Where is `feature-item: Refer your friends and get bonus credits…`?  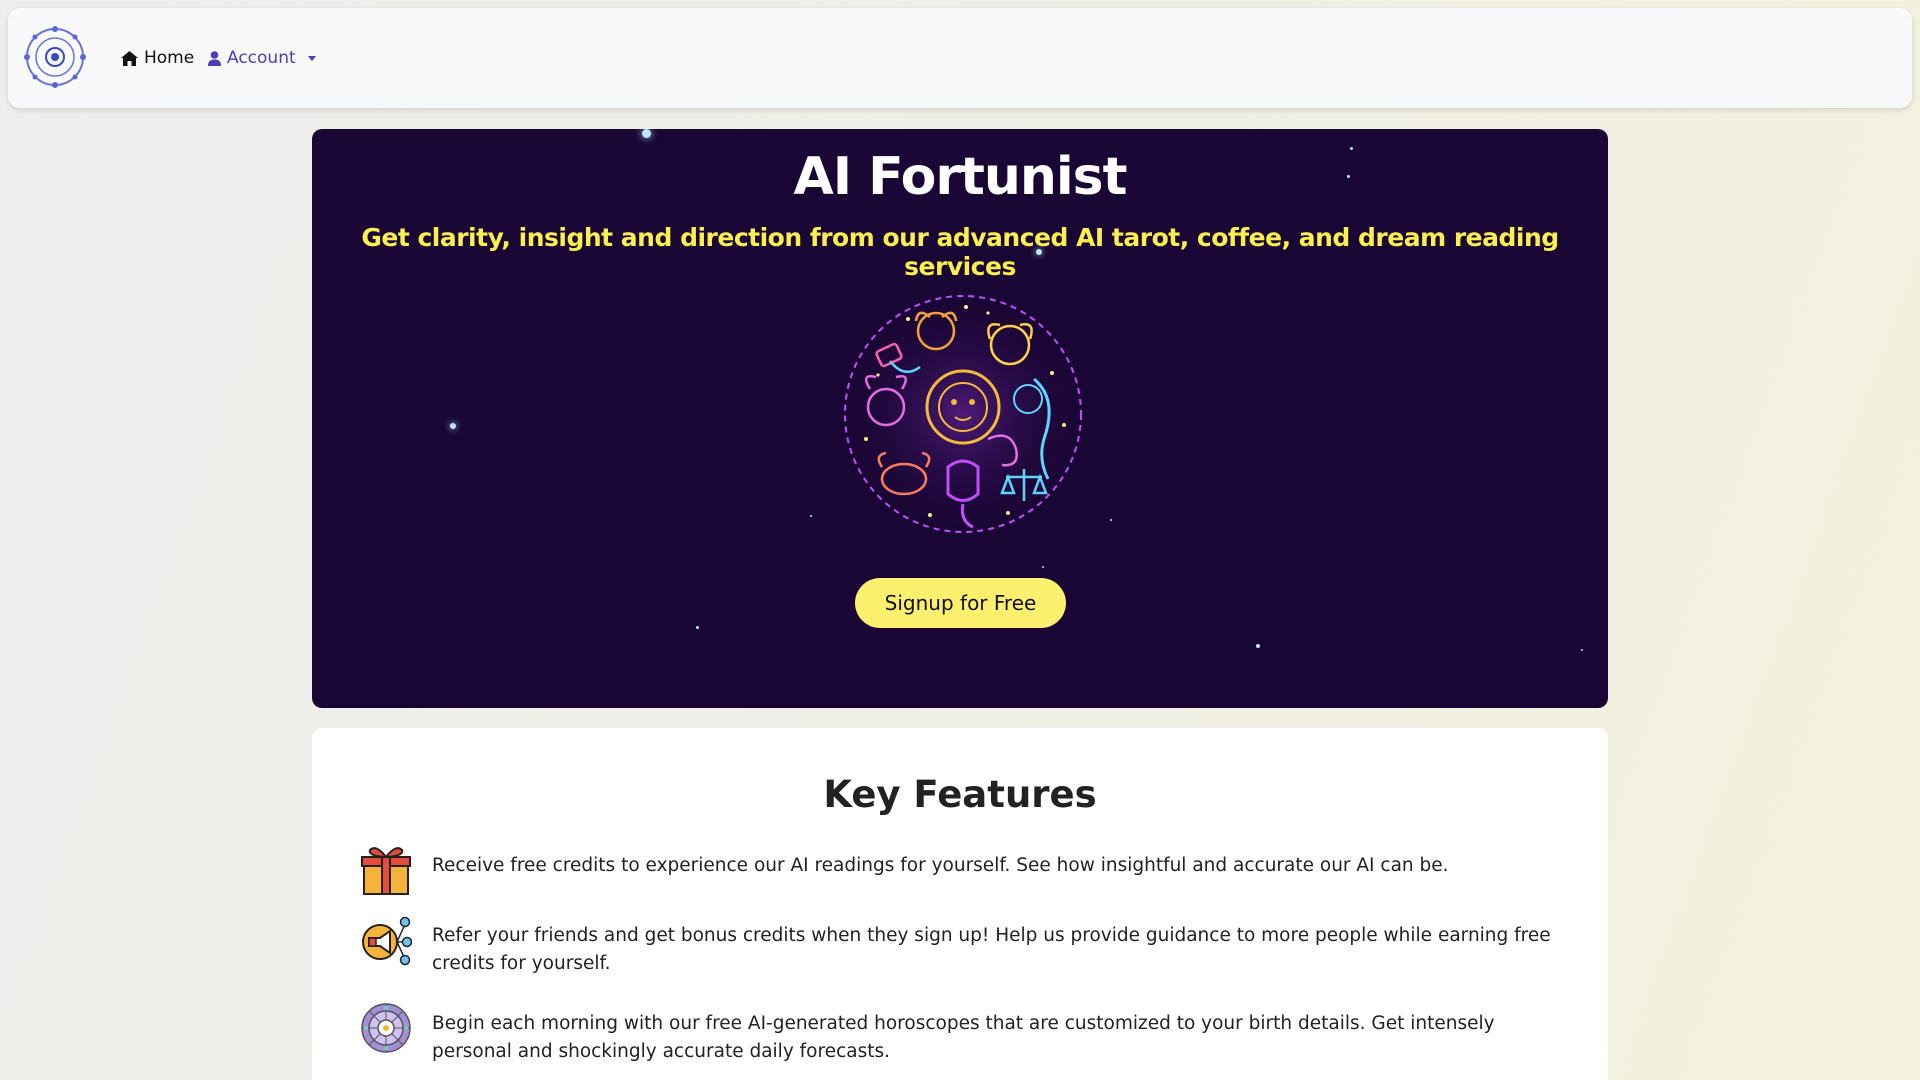
feature-item: Refer your friends and get bonus credits… is located at coordinates (970, 946).